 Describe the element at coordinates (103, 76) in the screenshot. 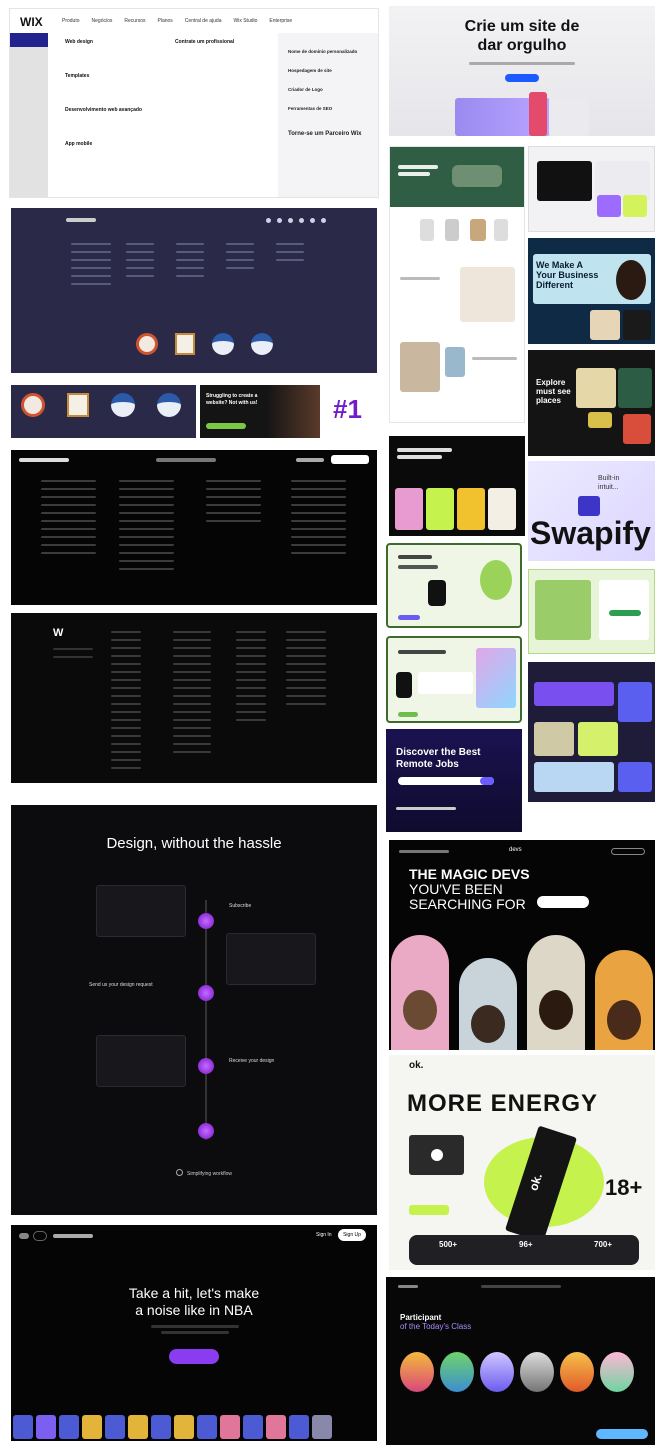

I see `wix-menu-item: Templates` at that location.